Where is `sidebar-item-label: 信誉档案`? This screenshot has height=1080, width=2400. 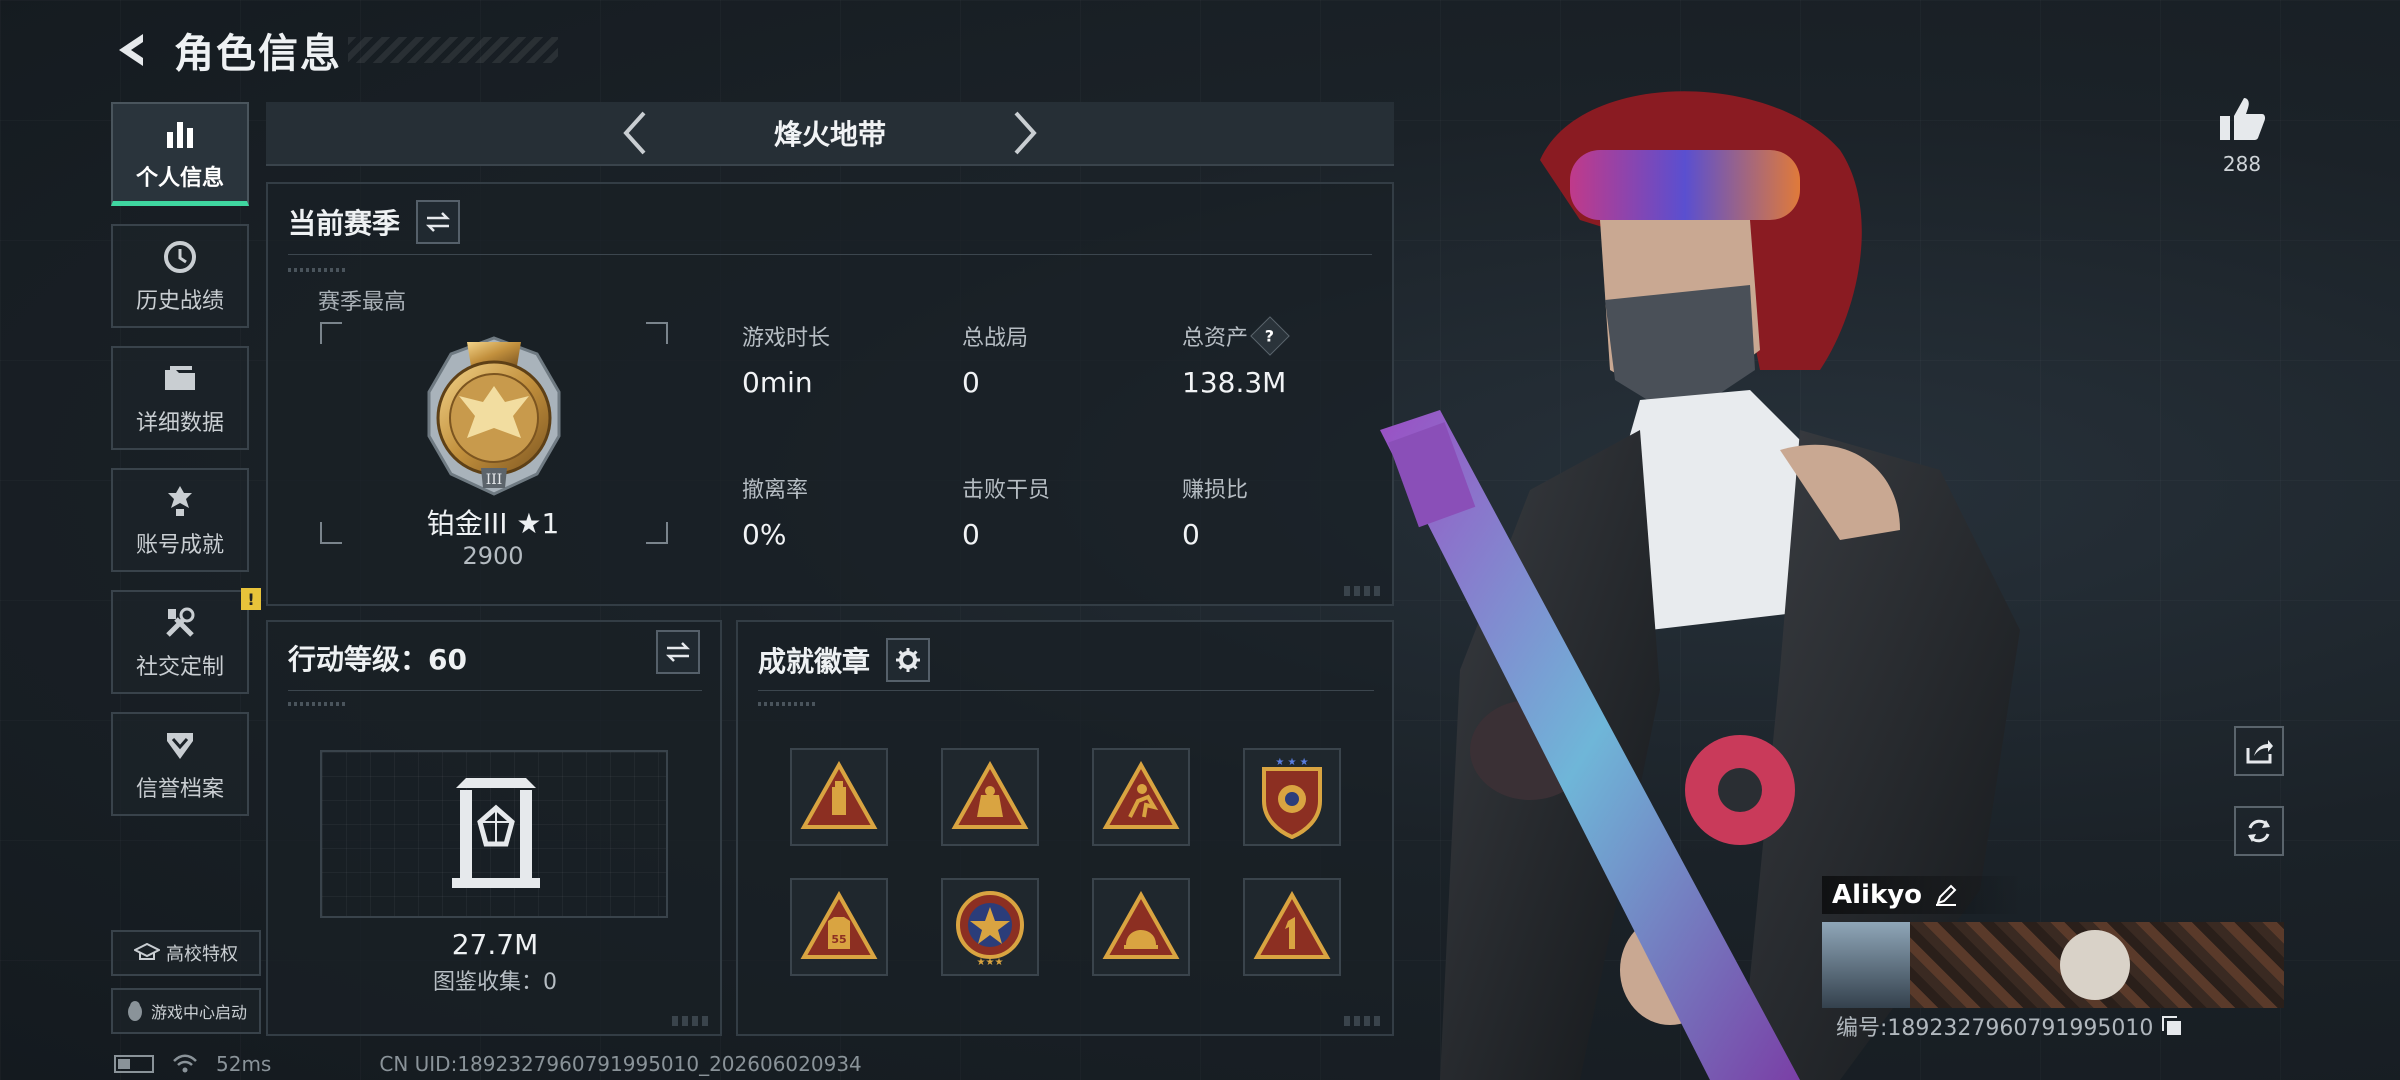 sidebar-item-label: 信誉档案 is located at coordinates (179, 789).